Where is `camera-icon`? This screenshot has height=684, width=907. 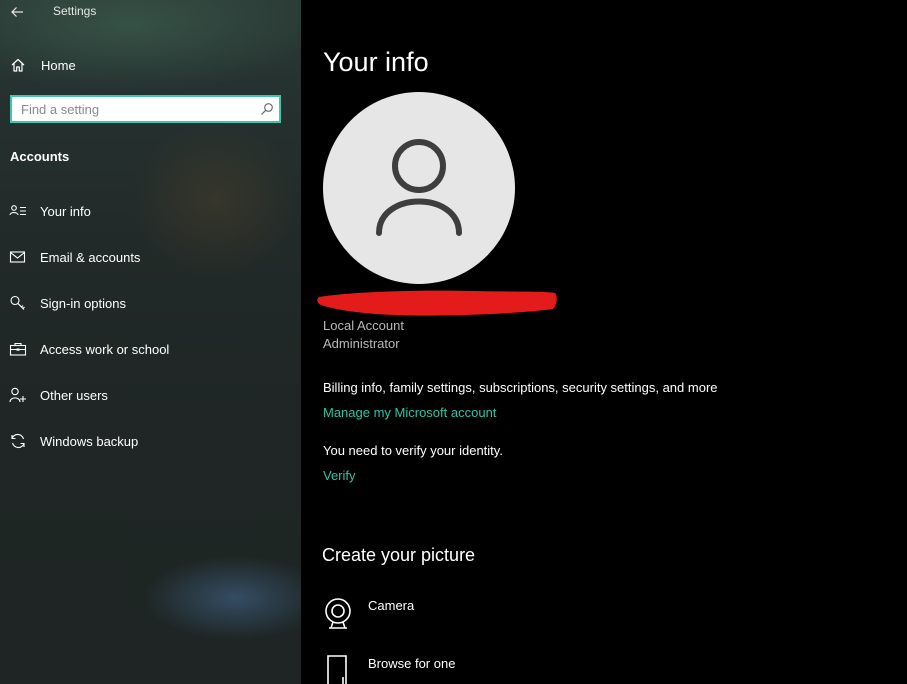 camera-icon is located at coordinates (338, 613).